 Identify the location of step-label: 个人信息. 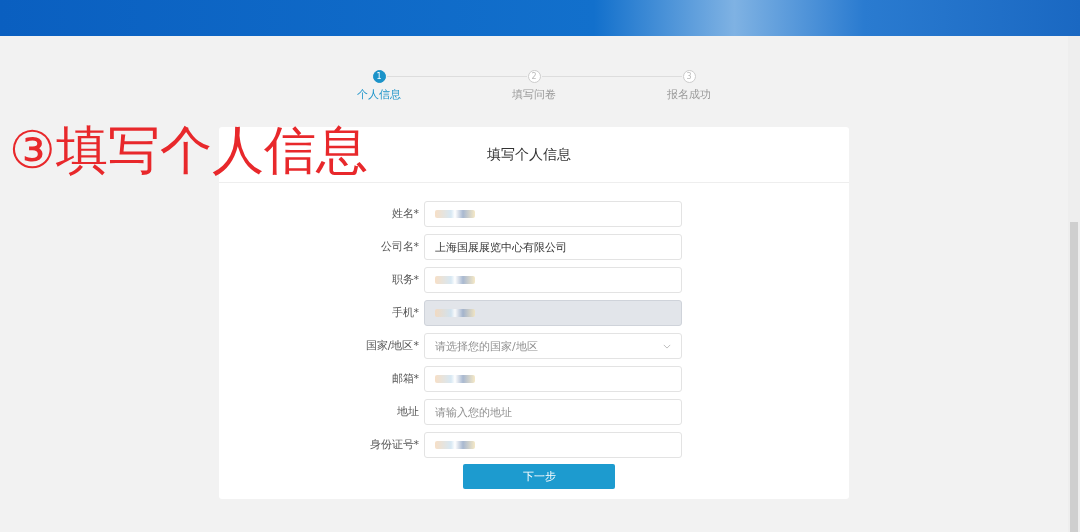
(379, 94).